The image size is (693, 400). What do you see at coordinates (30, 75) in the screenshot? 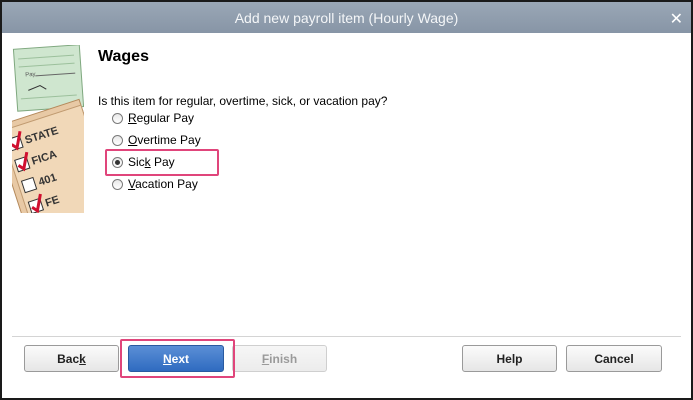
I see `check-line-label: Pay` at bounding box center [30, 75].